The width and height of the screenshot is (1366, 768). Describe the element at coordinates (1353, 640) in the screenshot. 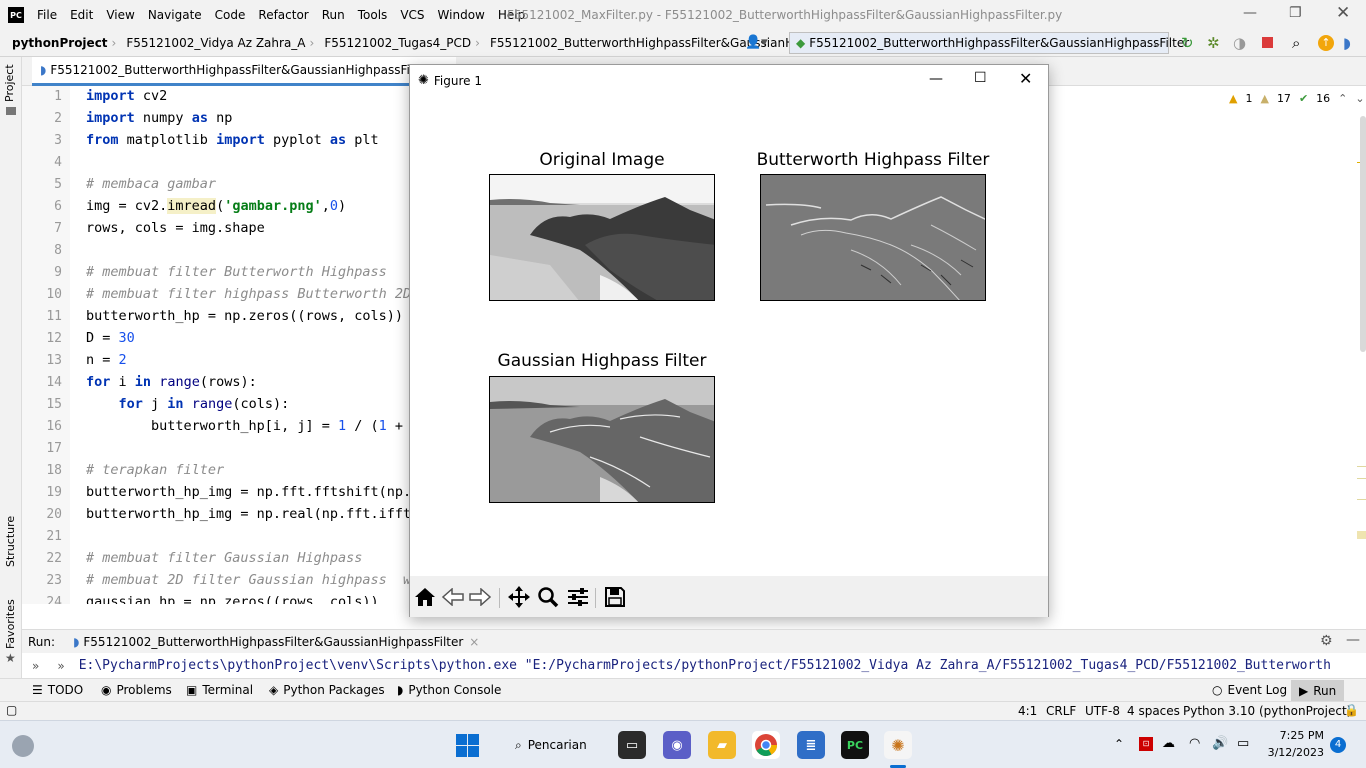

I see `hide-icon: —` at that location.